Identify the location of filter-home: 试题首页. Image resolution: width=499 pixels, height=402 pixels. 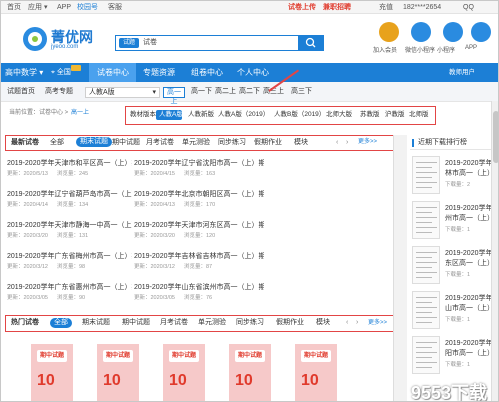
(21, 92).